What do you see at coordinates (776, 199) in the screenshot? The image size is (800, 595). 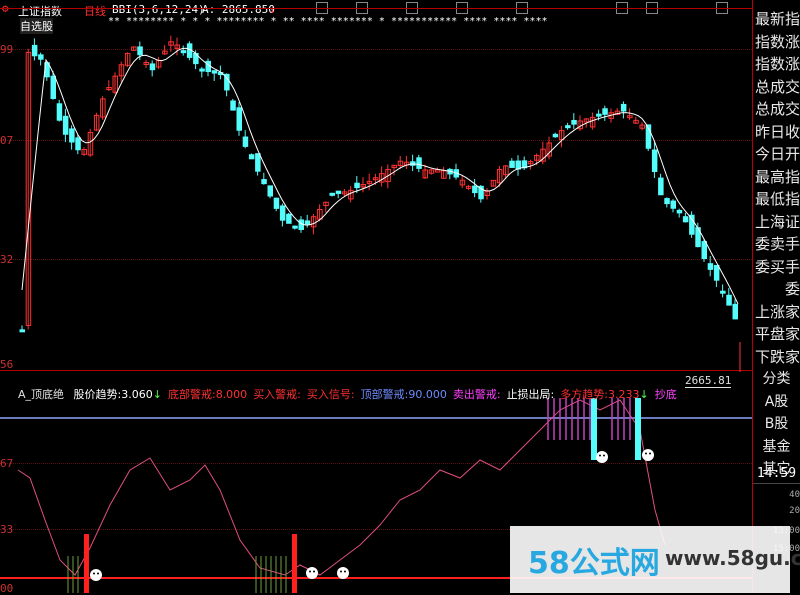 I see `menu-item: 最低指` at bounding box center [776, 199].